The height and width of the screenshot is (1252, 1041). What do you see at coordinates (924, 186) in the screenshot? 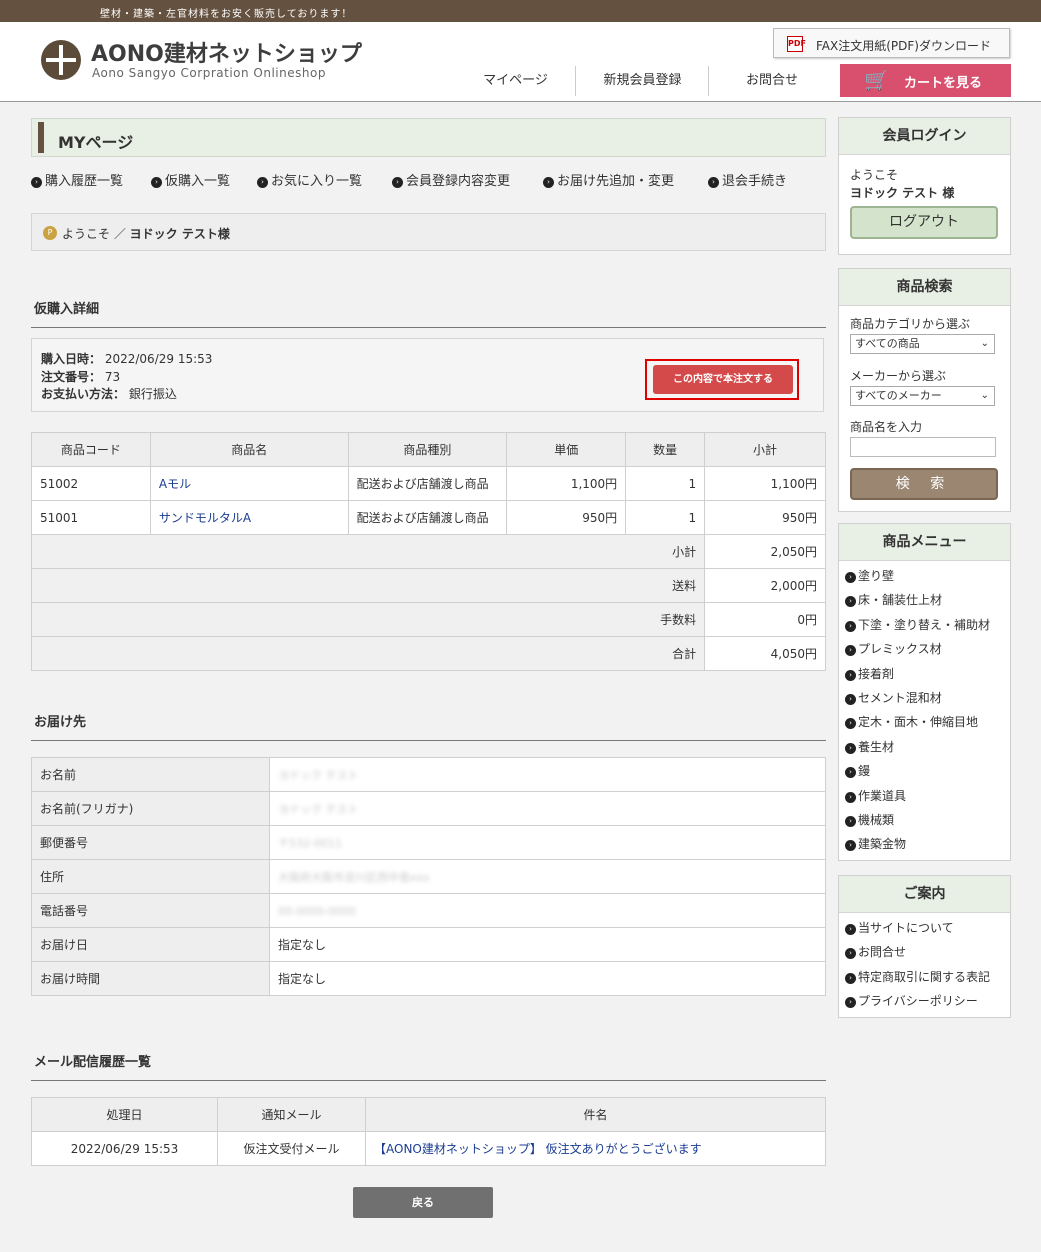
I see `login-panel: 会員ログイン ようこそ ヨドック テスト 様 ログアウト` at bounding box center [924, 186].